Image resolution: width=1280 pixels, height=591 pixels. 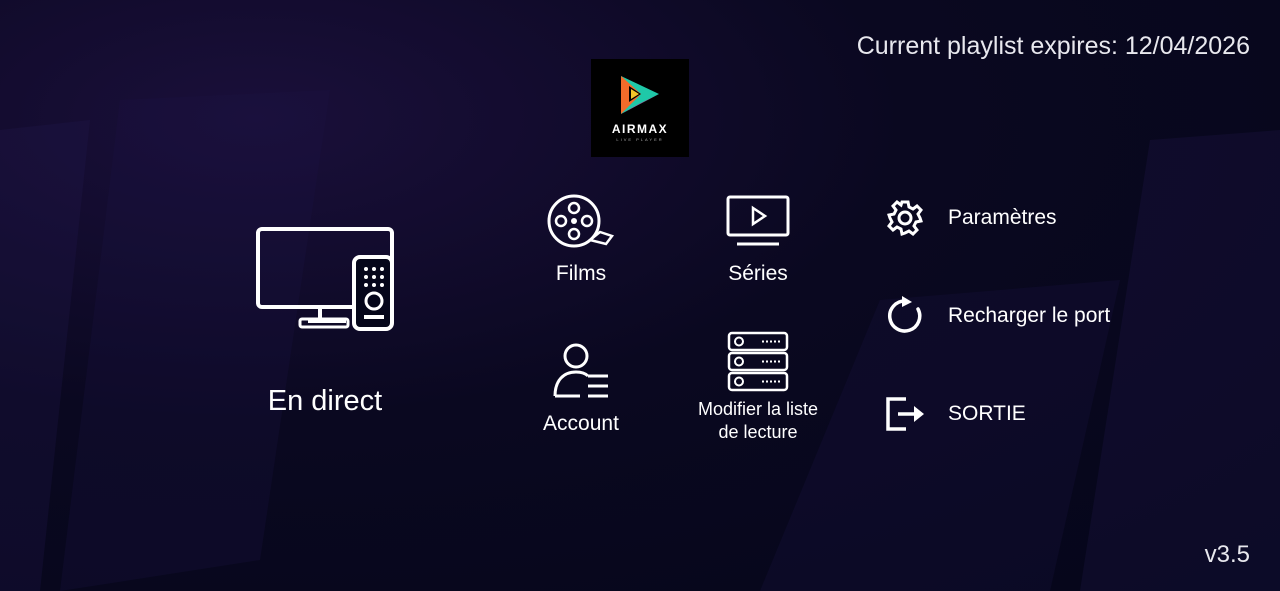 I want to click on tv-play-icon, so click(x=758, y=220).